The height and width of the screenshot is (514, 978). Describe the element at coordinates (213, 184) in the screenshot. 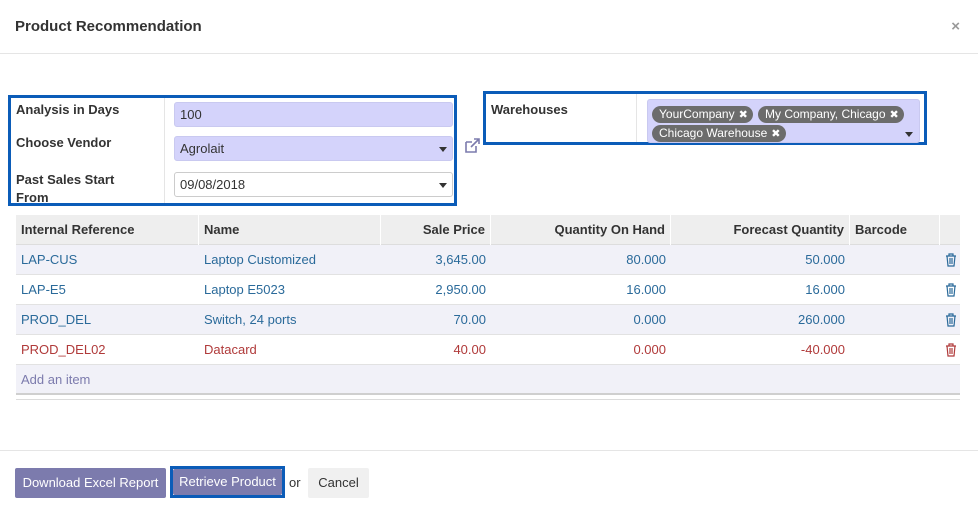

I see `past-sales-value: 09/08/2018` at that location.